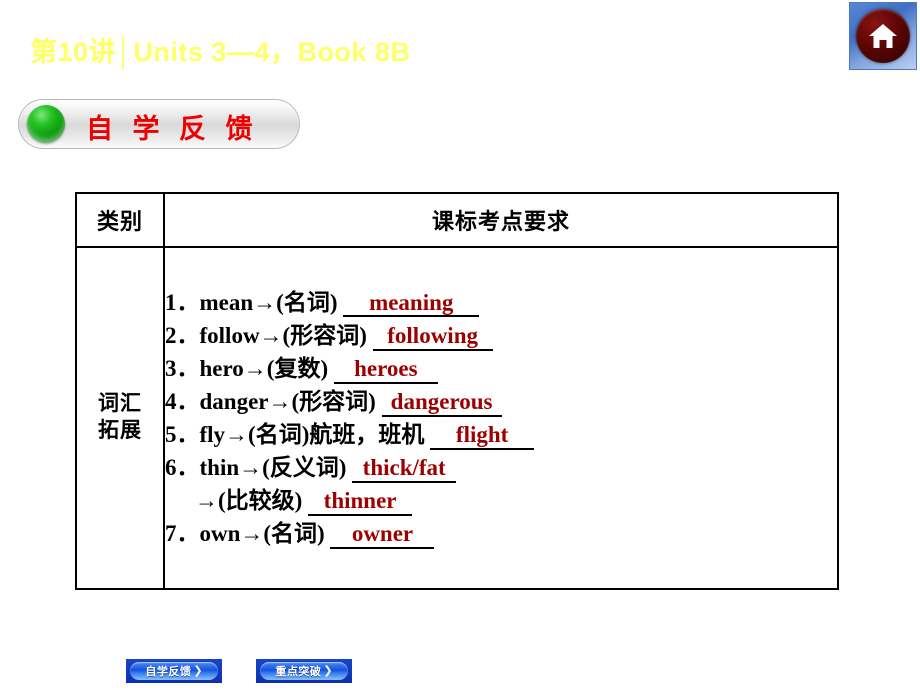 Image resolution: width=920 pixels, height=690 pixels. Describe the element at coordinates (182, 534) in the screenshot. I see `entry-number: 7．` at that location.